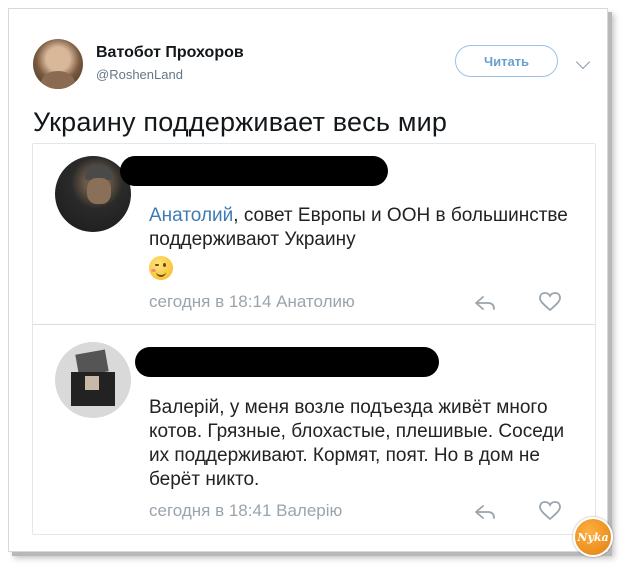 The height and width of the screenshot is (566, 621). I want to click on mention-link: Анатолий, so click(191, 215).